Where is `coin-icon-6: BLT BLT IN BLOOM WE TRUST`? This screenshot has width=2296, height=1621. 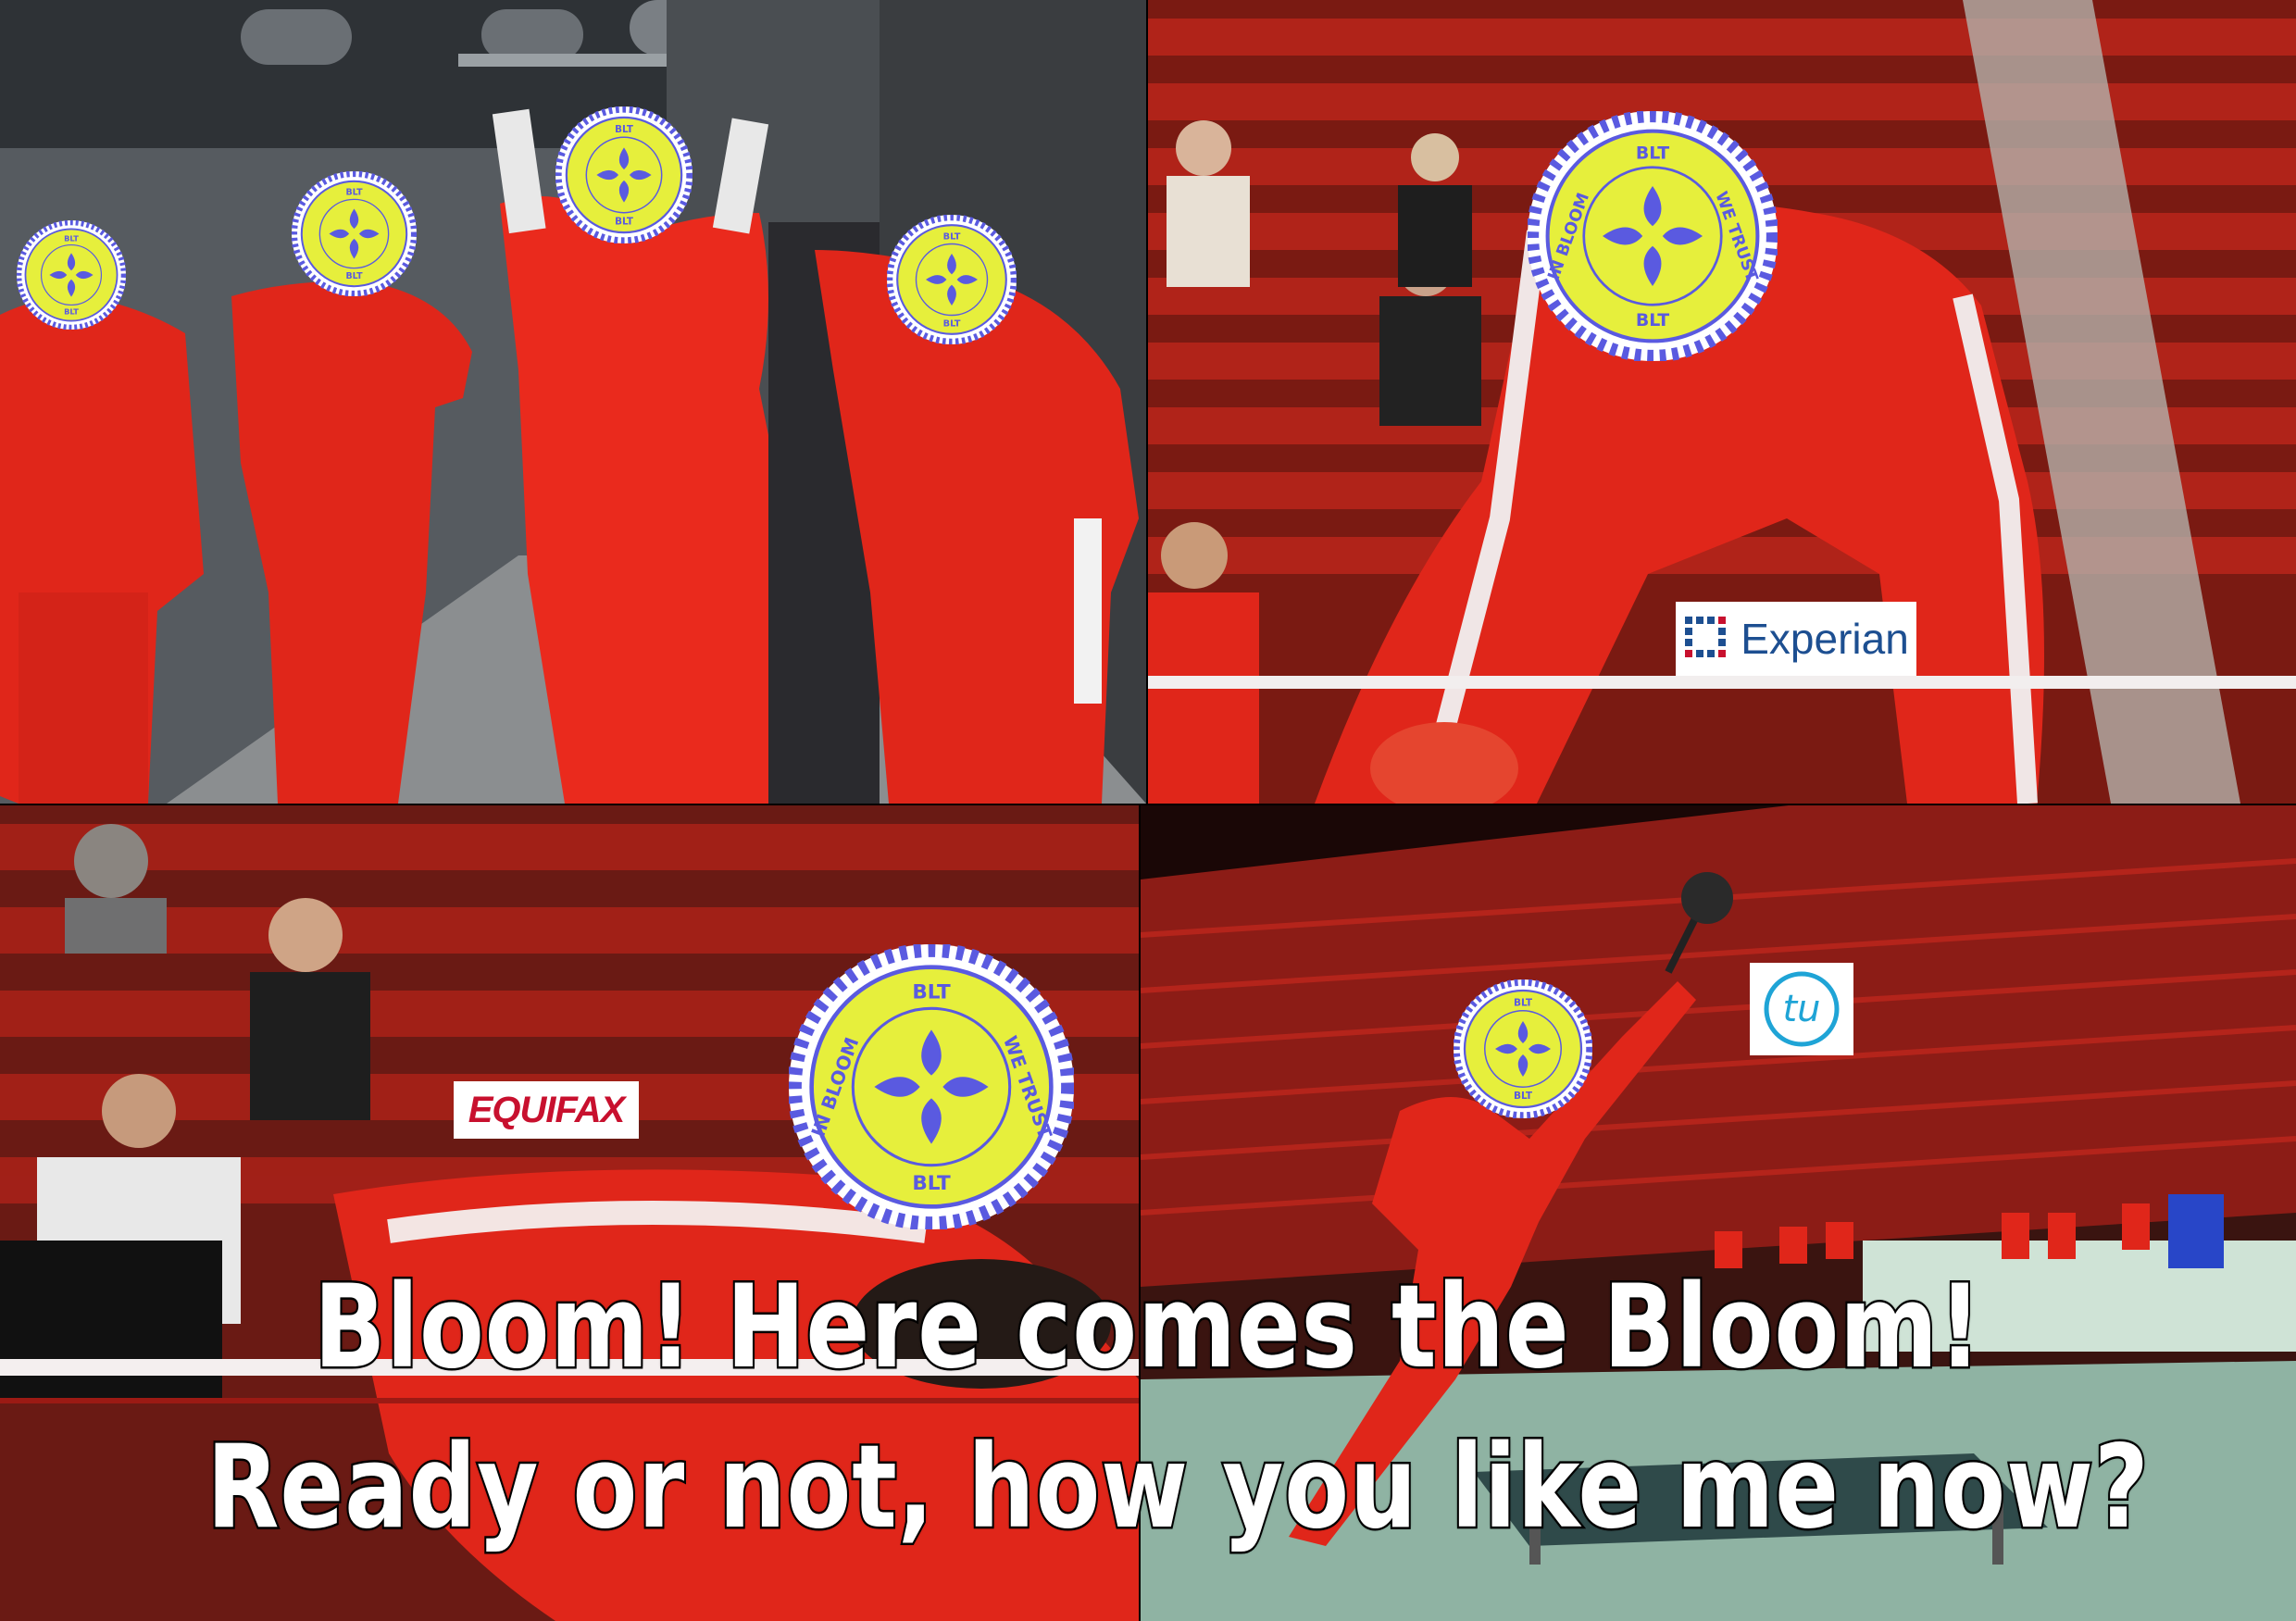
coin-icon-6: BLT BLT IN BLOOM WE TRUST is located at coordinates (931, 1086).